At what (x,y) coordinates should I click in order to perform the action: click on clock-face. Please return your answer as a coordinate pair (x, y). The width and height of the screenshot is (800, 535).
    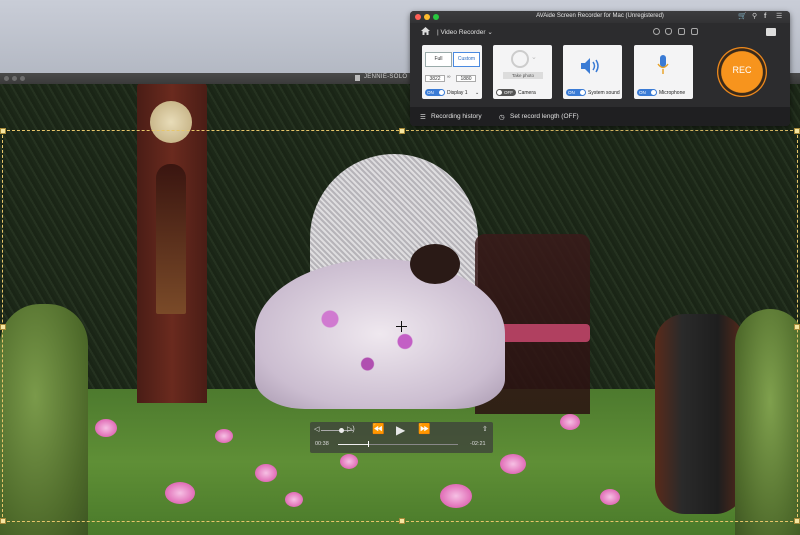
    Looking at the image, I should click on (171, 122).